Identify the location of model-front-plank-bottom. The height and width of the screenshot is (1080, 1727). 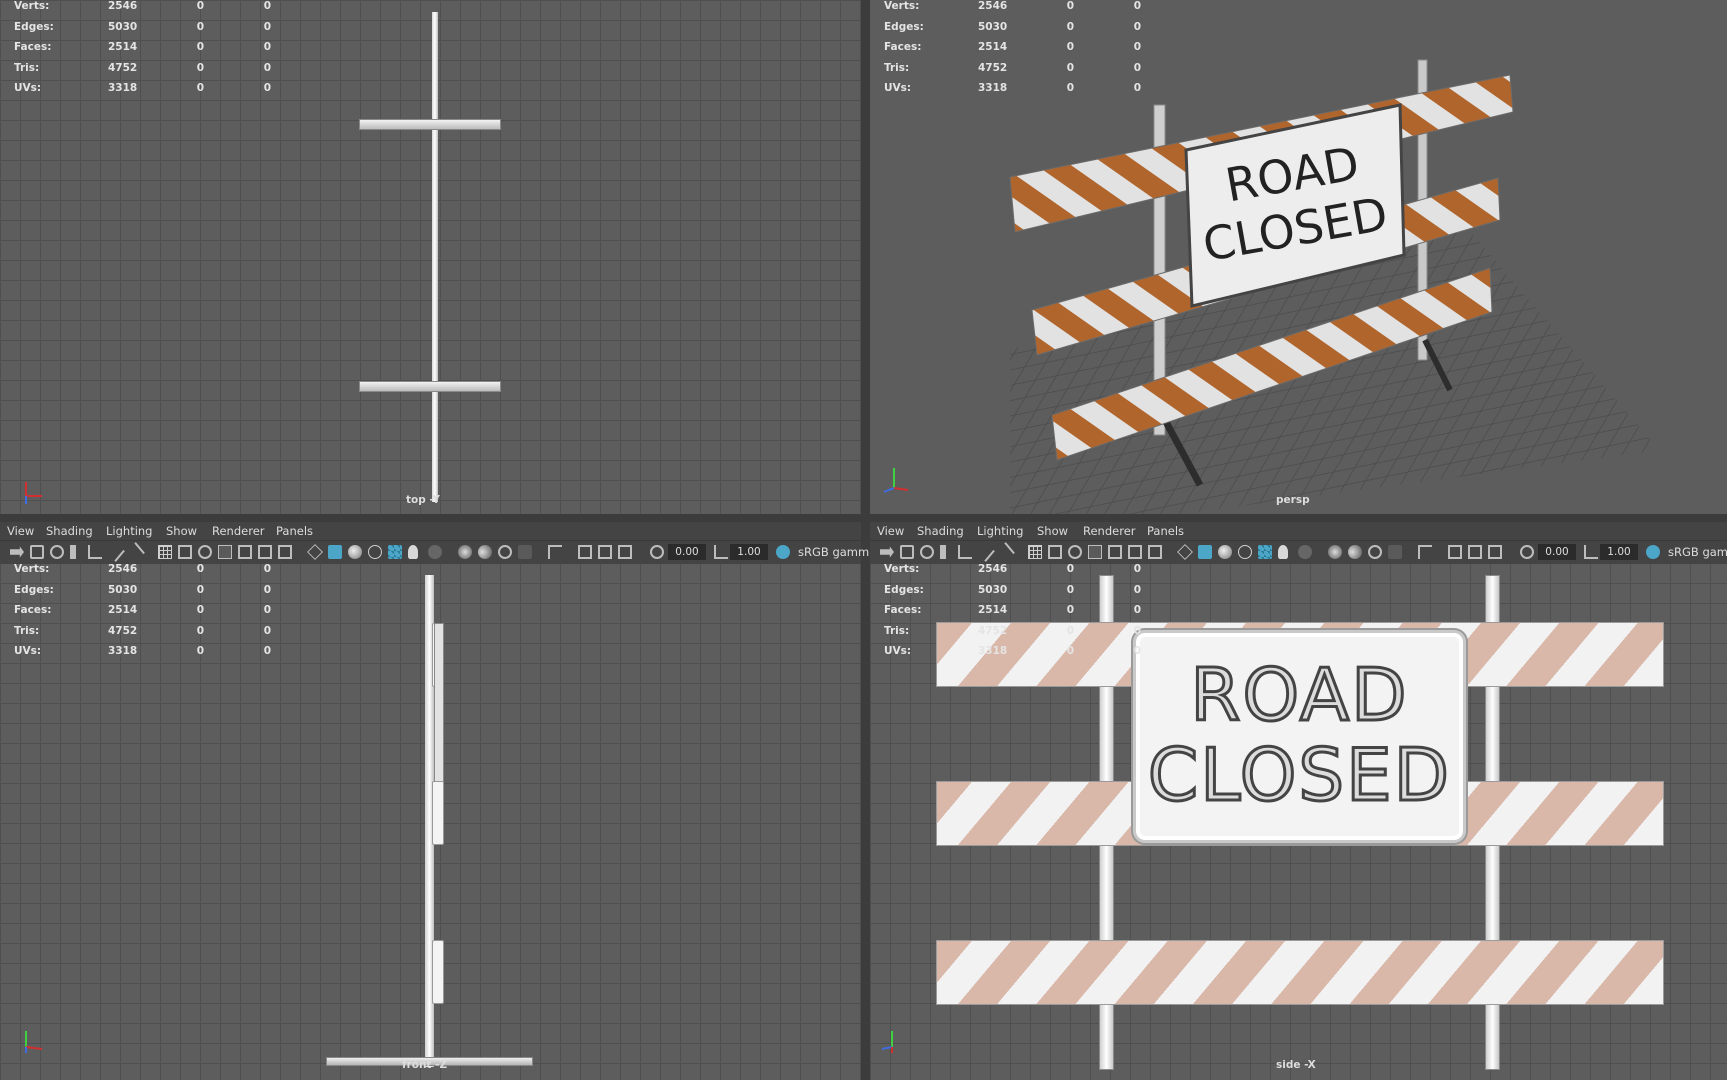
(438, 972).